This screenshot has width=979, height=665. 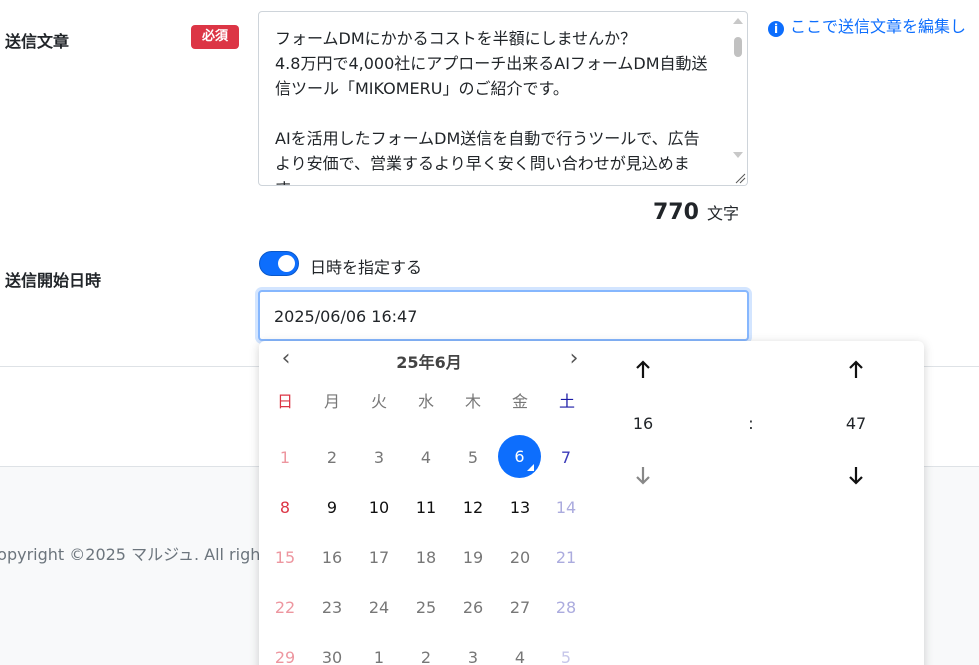 I want to click on datetime-input, so click(x=504, y=316).